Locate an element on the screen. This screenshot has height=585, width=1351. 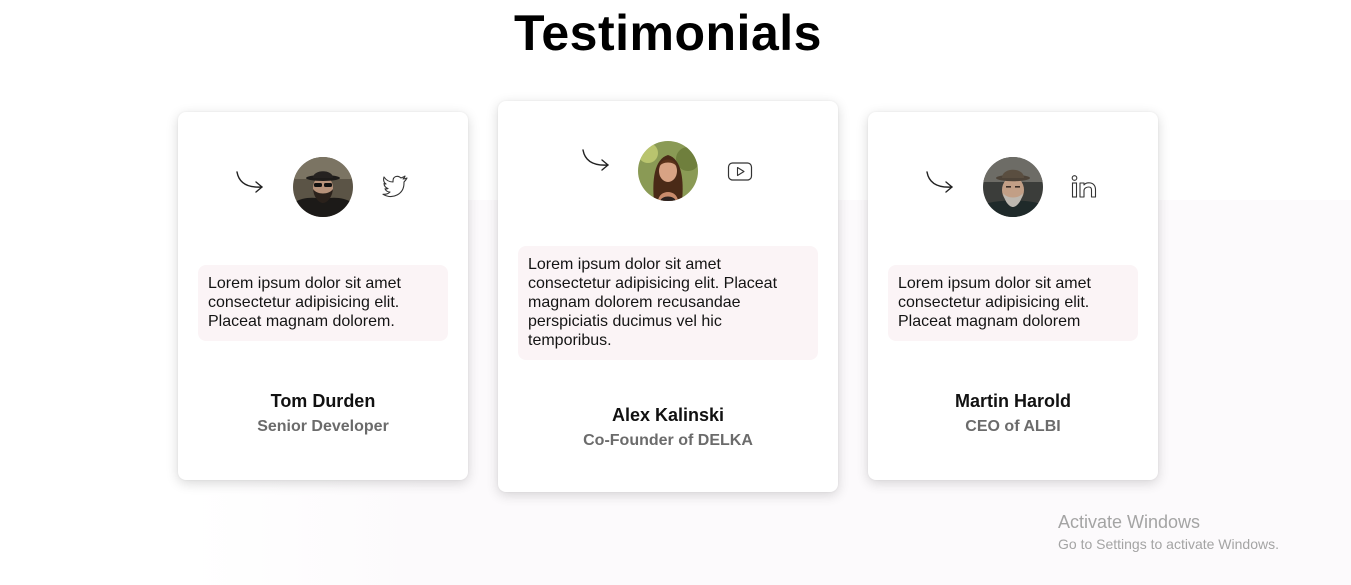
youtube-icon is located at coordinates (740, 172).